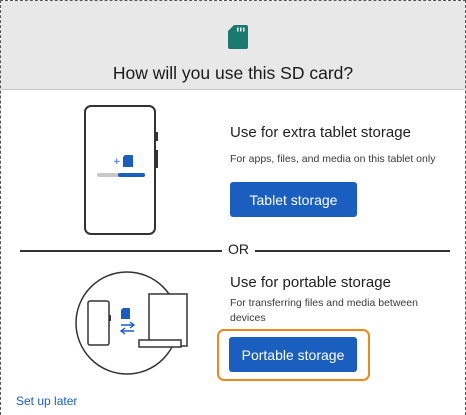  Describe the element at coordinates (233, 73) in the screenshot. I see `dialog-title: How will you use this SD card?` at that location.